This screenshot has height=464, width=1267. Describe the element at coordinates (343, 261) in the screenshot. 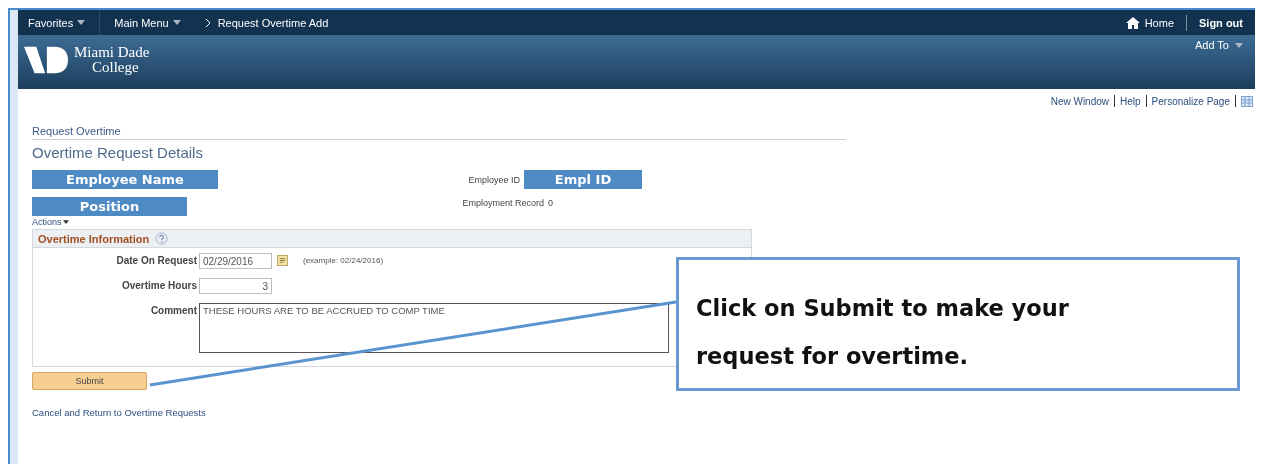

I see `field-hint: (example: 02/24/2016)` at that location.